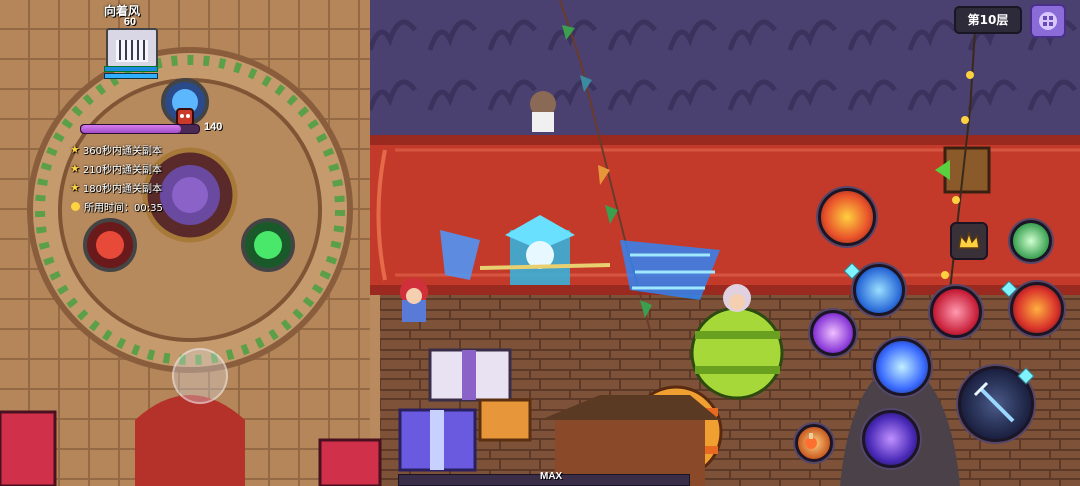 This screenshot has width=1080, height=486. What do you see at coordinates (123, 208) in the screenshot?
I see `timer-text: 所用时间：00:35` at bounding box center [123, 208].